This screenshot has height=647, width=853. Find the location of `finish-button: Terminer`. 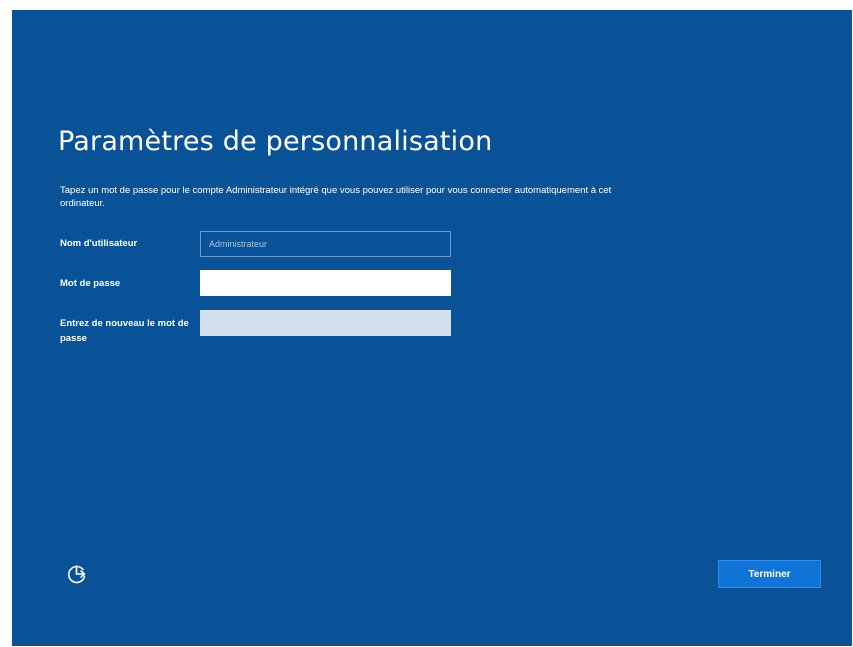

finish-button: Terminer is located at coordinates (769, 574).